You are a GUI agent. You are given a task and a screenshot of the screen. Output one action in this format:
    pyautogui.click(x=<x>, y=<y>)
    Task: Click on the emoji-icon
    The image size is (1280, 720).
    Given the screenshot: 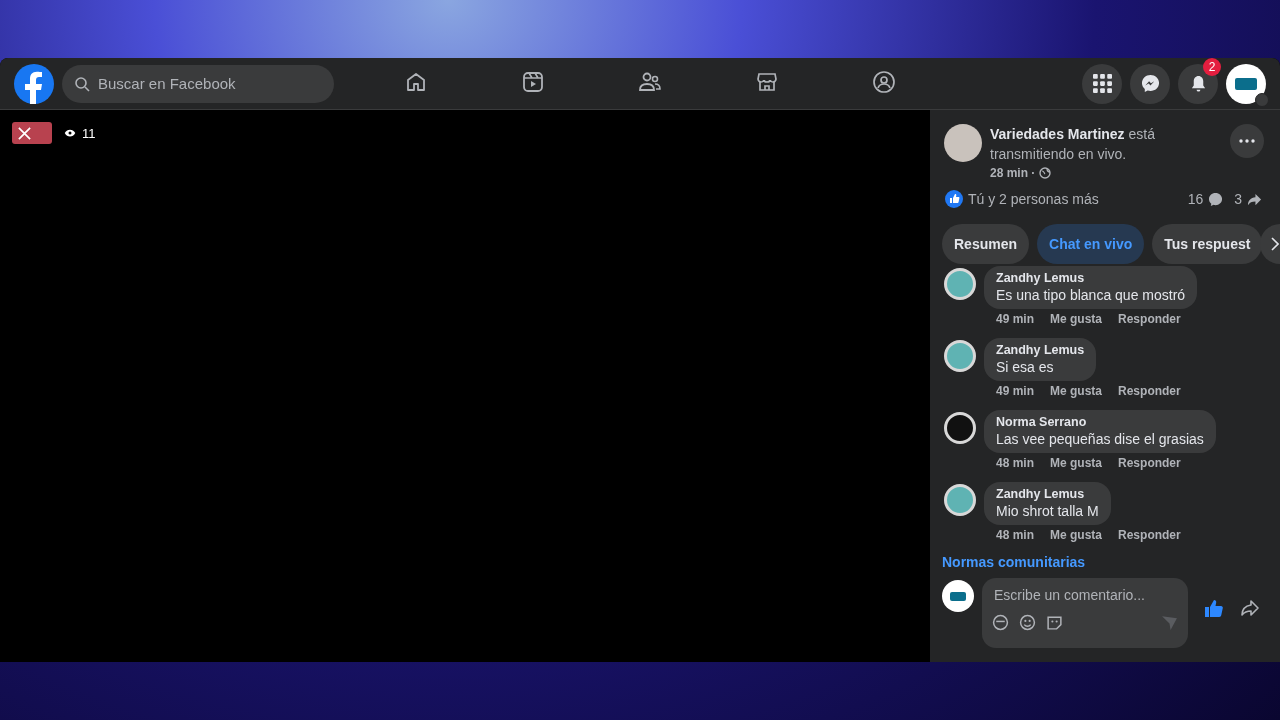 What is the action you would take?
    pyautogui.click(x=1027, y=622)
    